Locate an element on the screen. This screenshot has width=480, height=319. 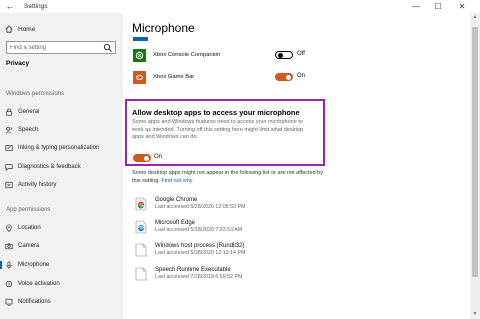
game-bar-icon is located at coordinates (139, 77).